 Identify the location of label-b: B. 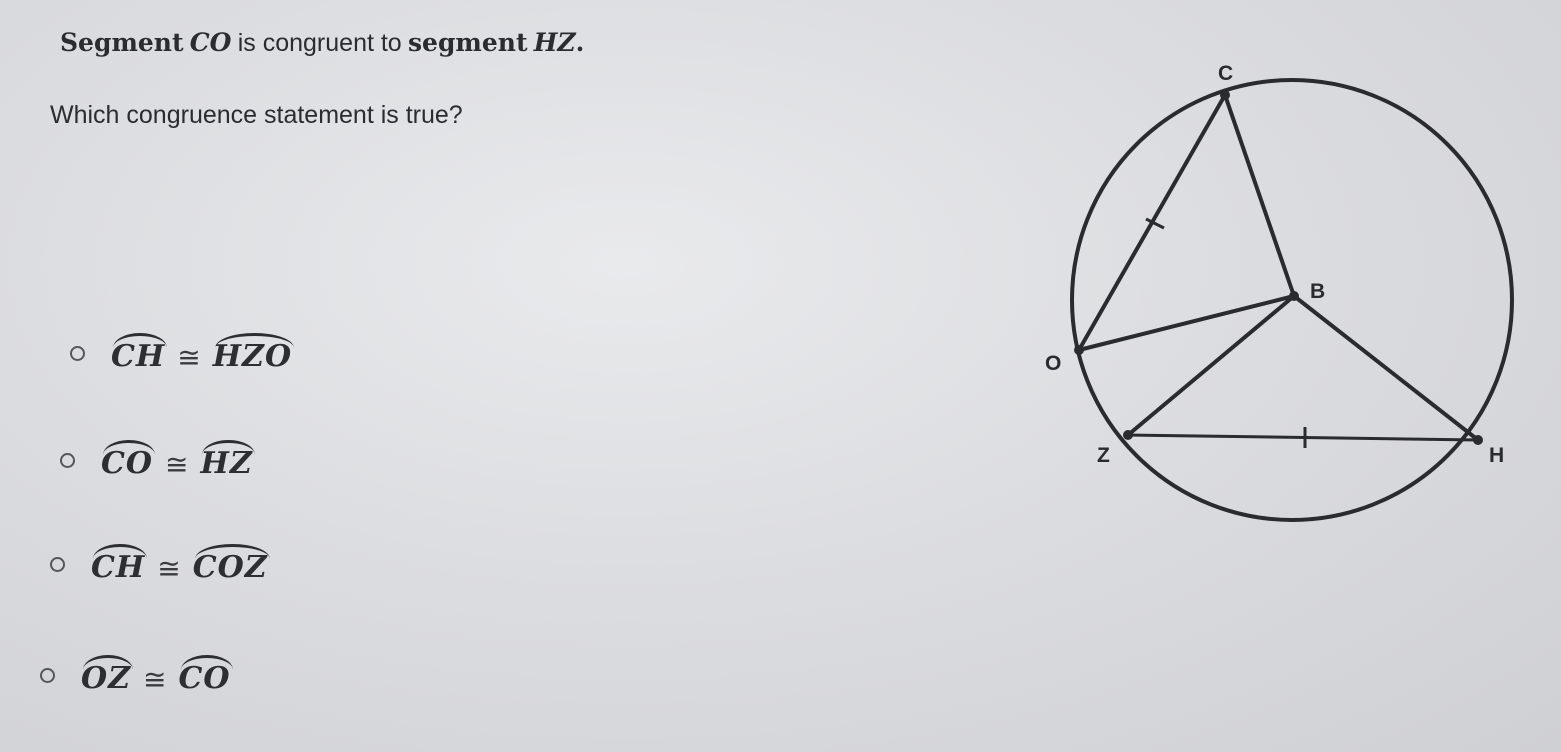
(1317, 291).